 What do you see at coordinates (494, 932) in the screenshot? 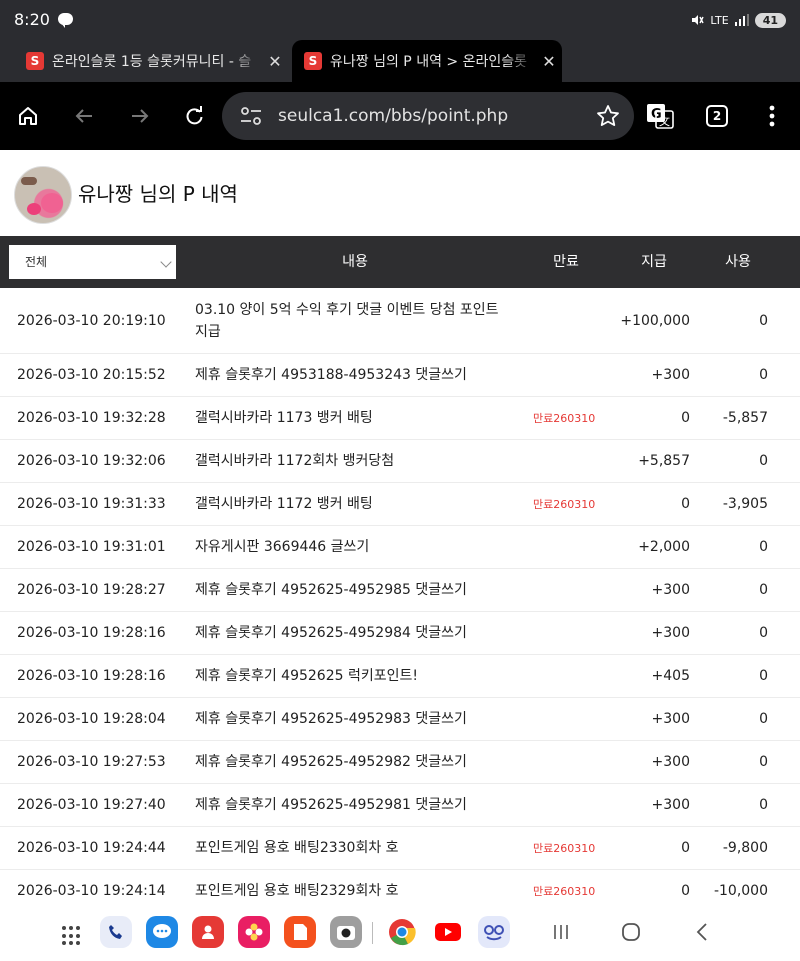
I see `assistant-app-icon` at bounding box center [494, 932].